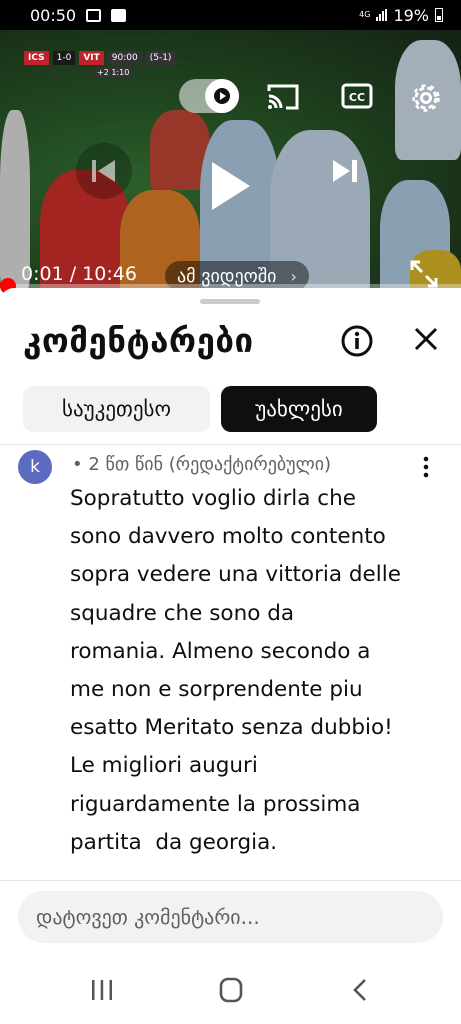 This screenshot has height=1024, width=461. Describe the element at coordinates (299, 409) in the screenshot. I see `sort-chip-newest: უახლესი` at that location.